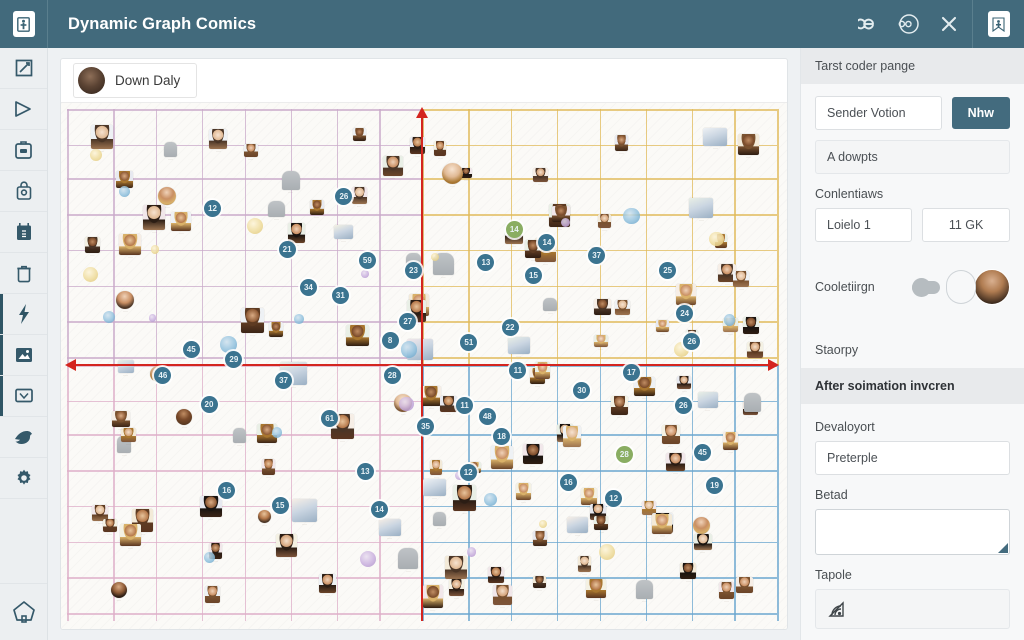 The height and width of the screenshot is (640, 1024). What do you see at coordinates (961, 287) in the screenshot?
I see `toggle-group` at bounding box center [961, 287].